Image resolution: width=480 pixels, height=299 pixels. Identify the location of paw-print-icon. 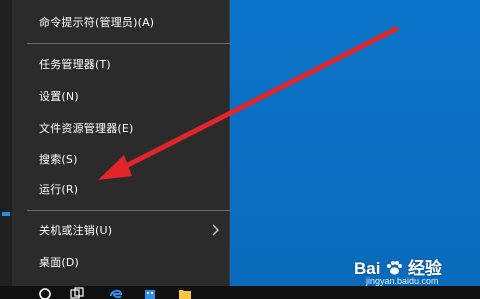
(394, 268).